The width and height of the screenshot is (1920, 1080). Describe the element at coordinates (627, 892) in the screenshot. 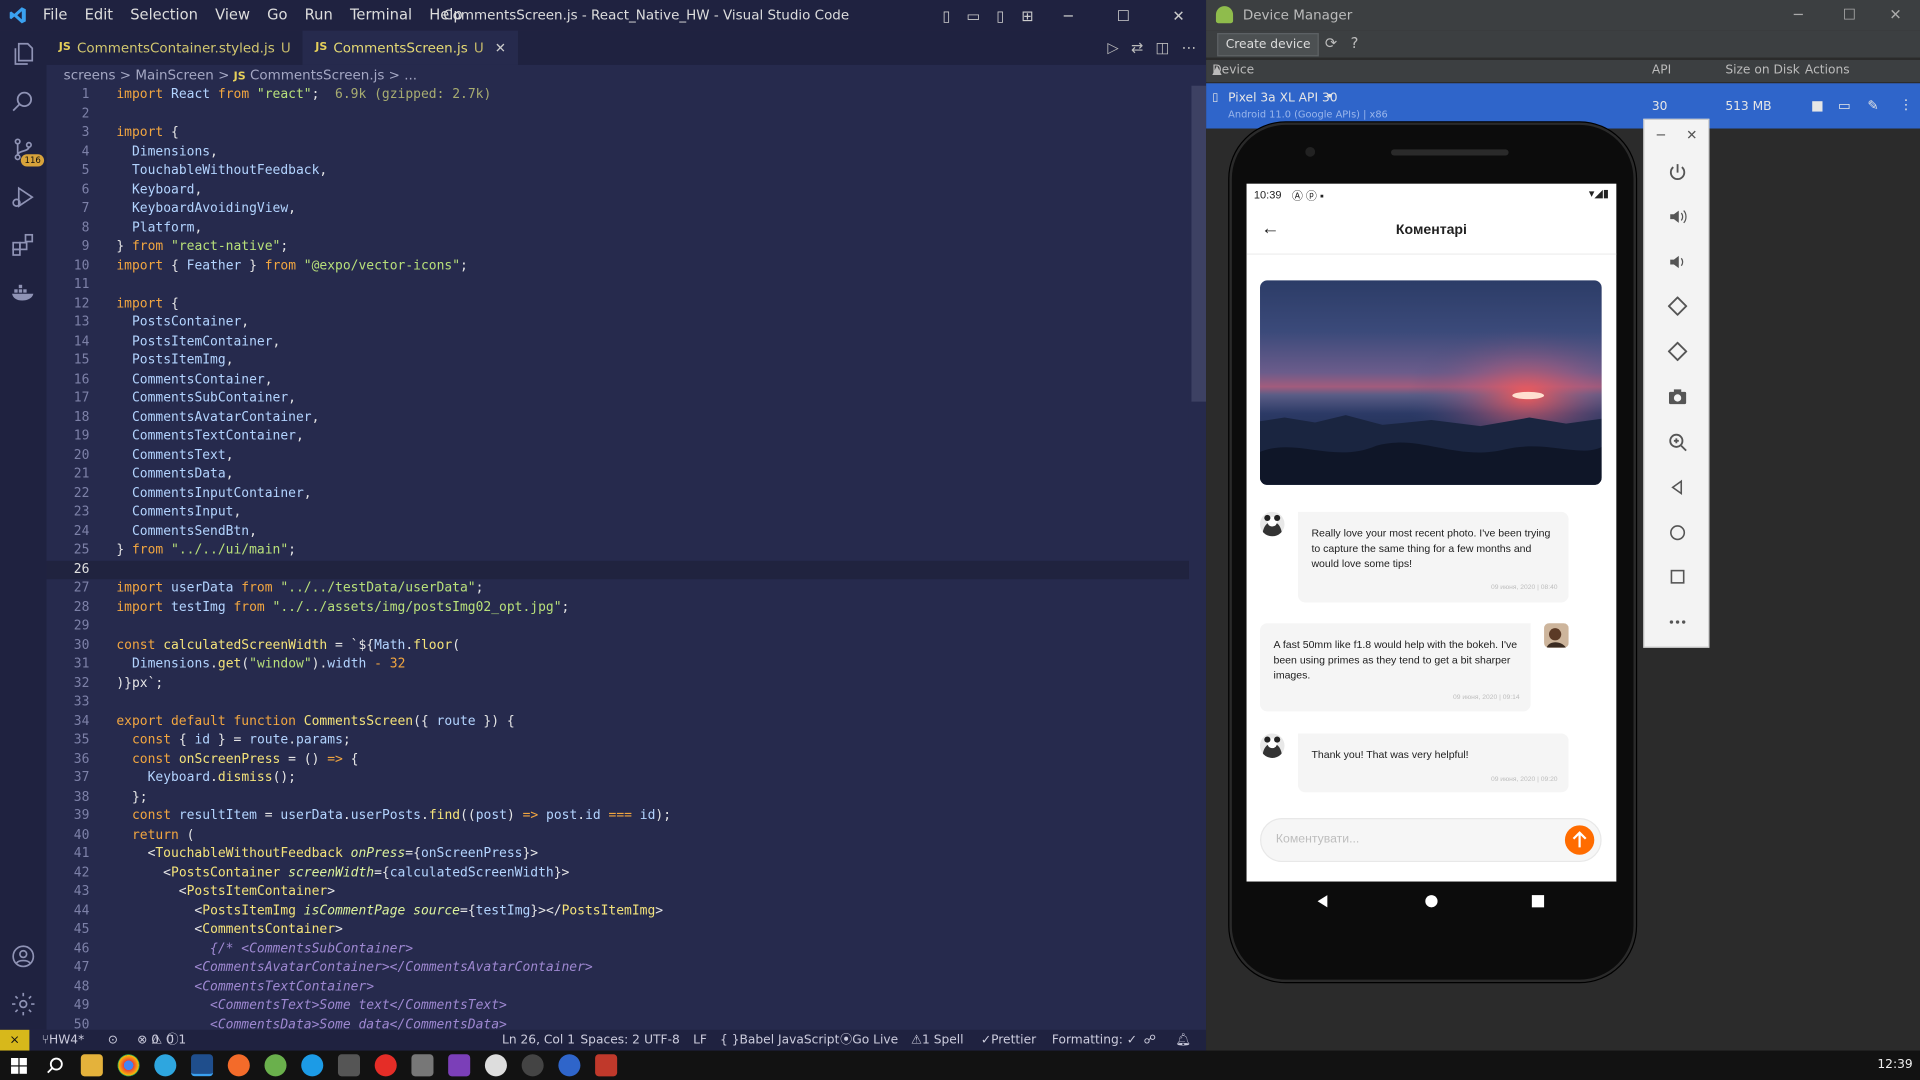

I see `code-line: 43 <PostsItemContainer>` at that location.